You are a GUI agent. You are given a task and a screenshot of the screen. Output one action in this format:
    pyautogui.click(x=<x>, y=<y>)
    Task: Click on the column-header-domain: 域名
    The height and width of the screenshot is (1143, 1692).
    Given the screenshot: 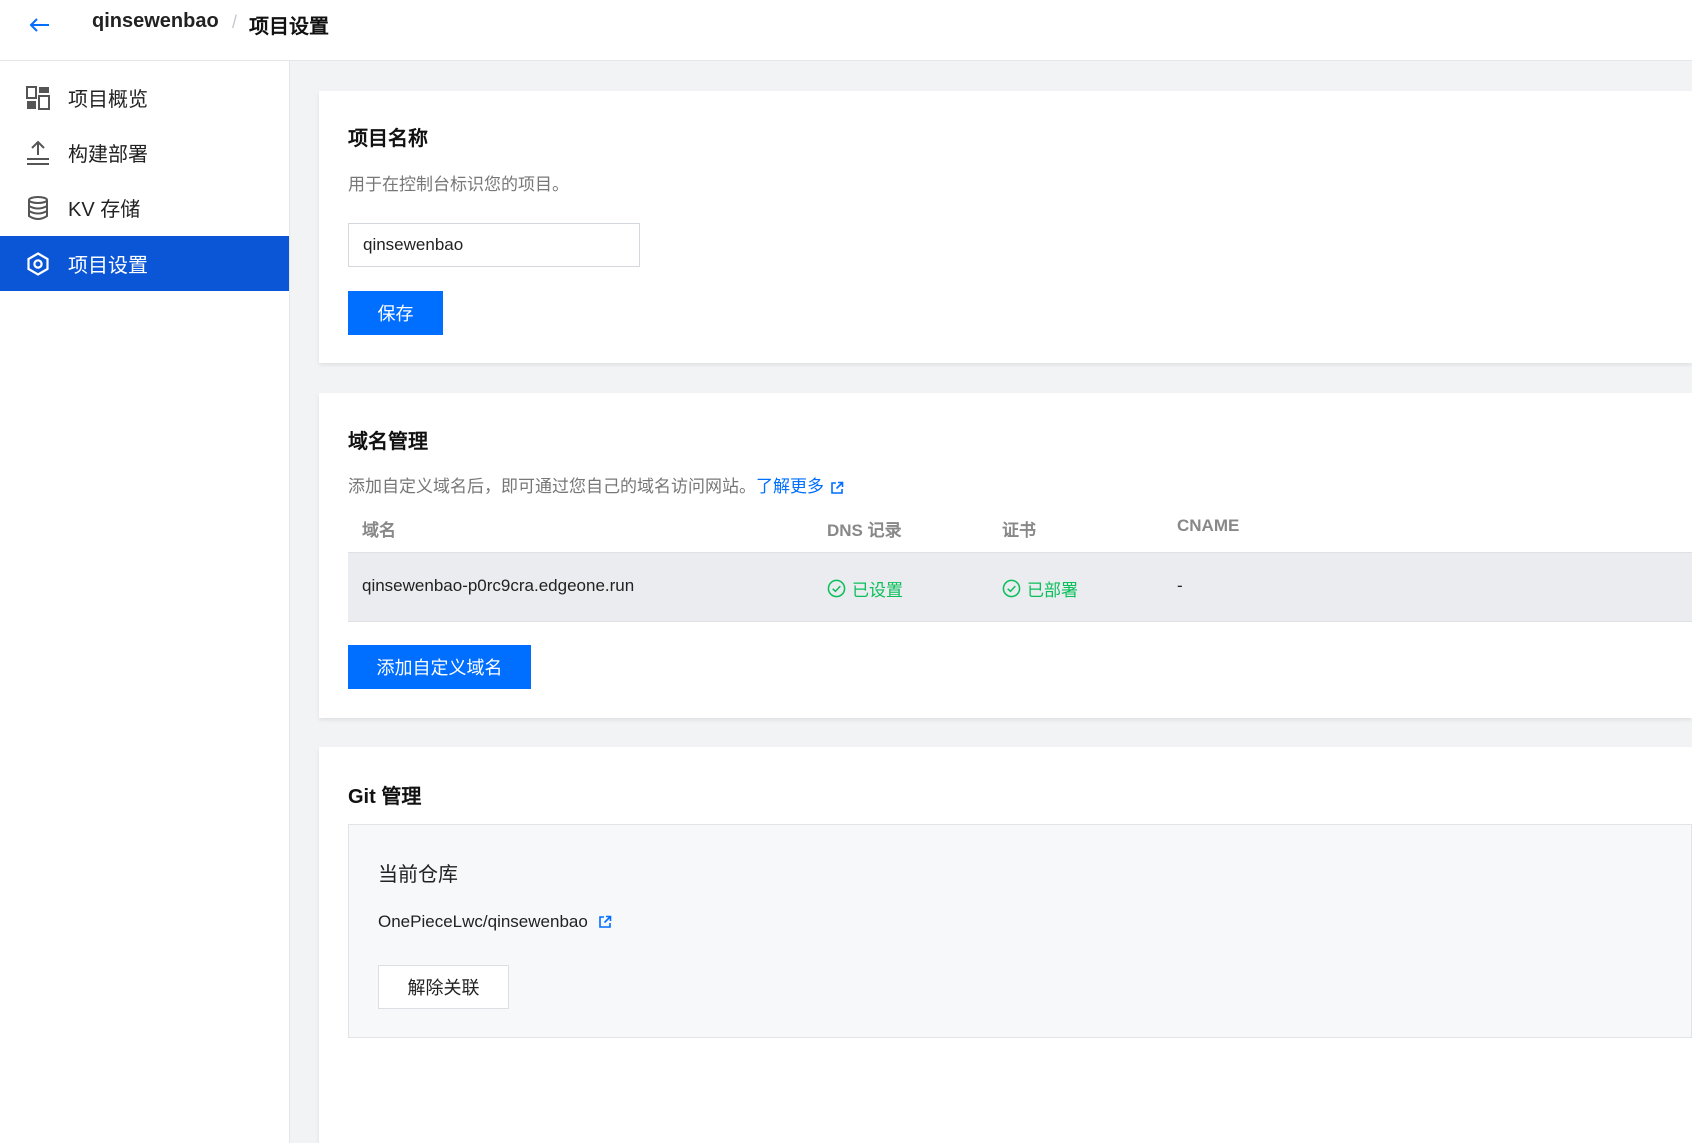 What is the action you would take?
    pyautogui.click(x=379, y=530)
    